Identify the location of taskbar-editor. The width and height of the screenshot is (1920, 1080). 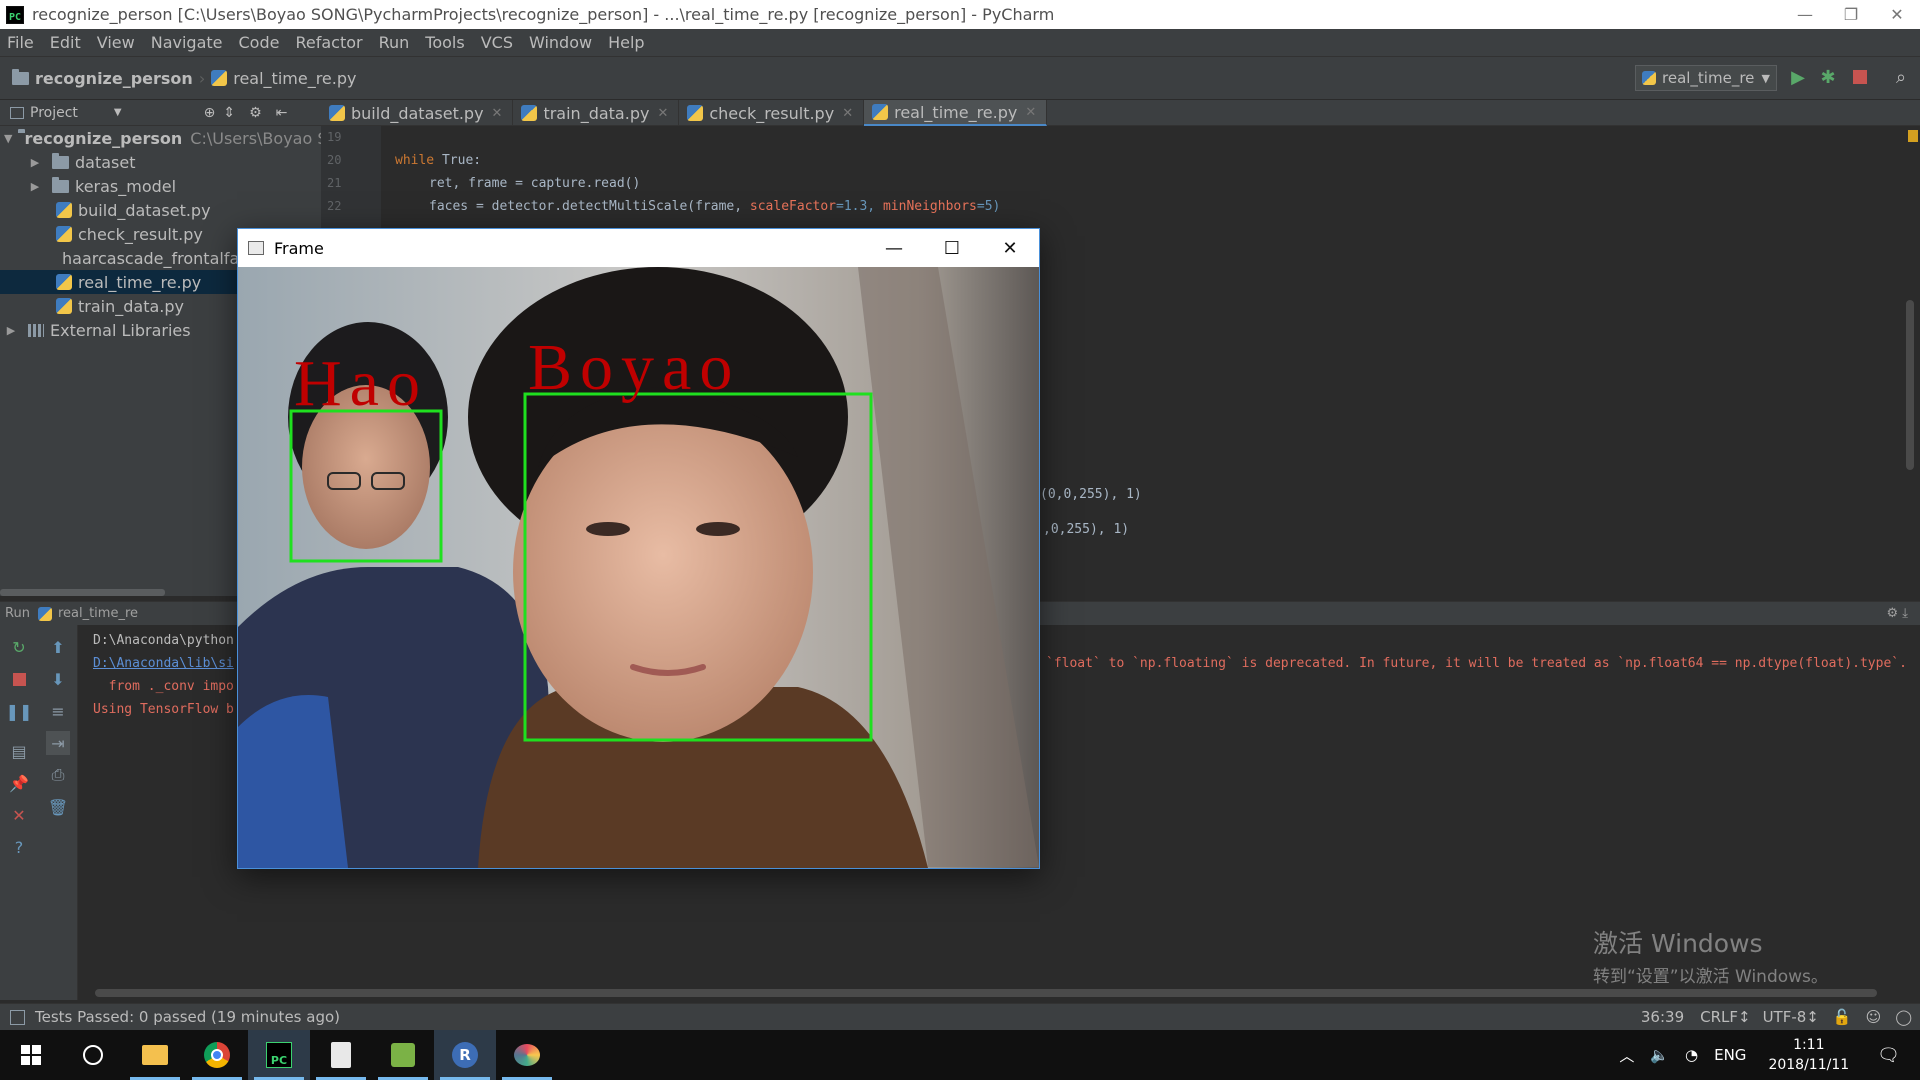
(341, 1055).